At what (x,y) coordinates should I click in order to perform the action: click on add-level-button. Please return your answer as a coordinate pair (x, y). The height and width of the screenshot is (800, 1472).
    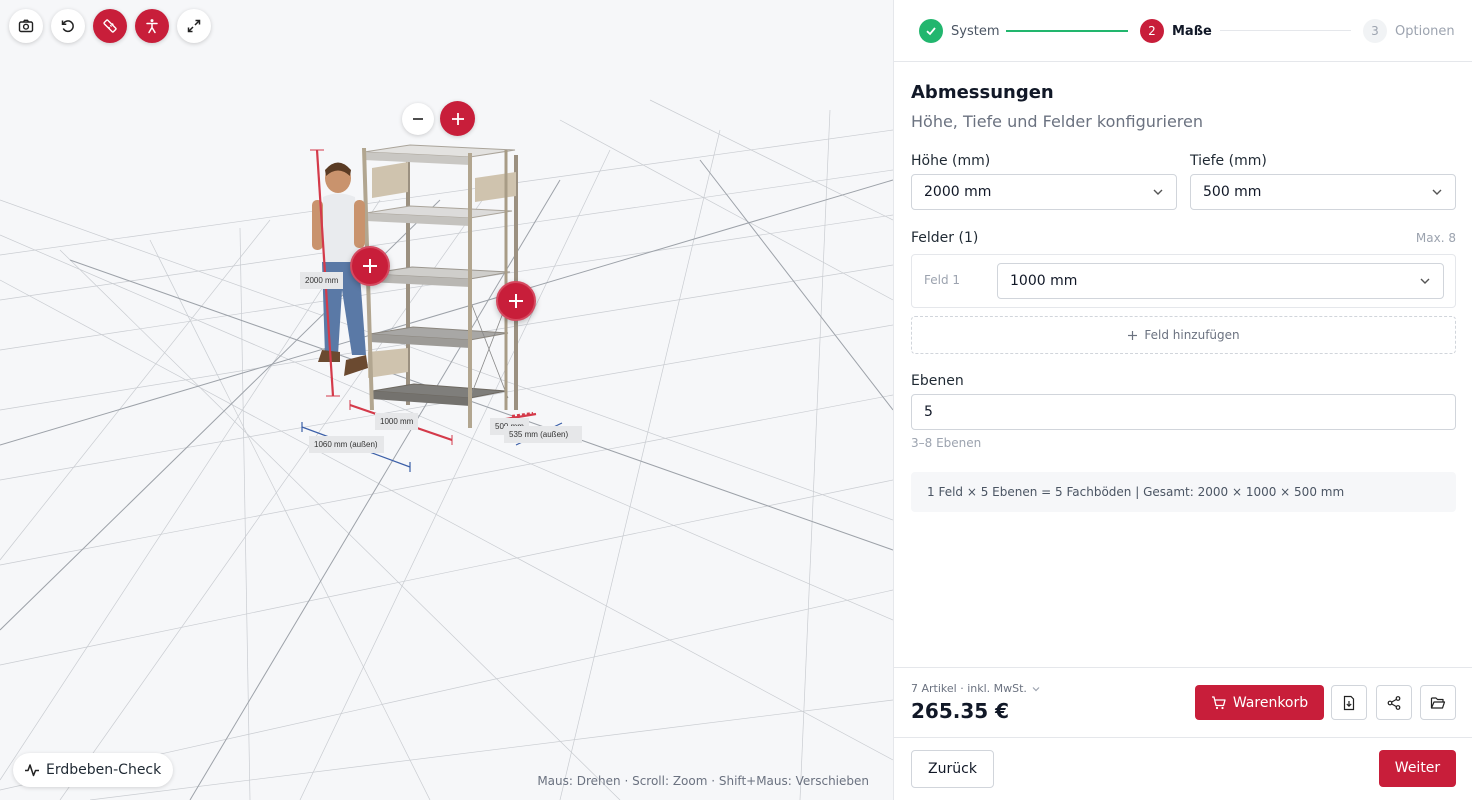
    Looking at the image, I should click on (457, 118).